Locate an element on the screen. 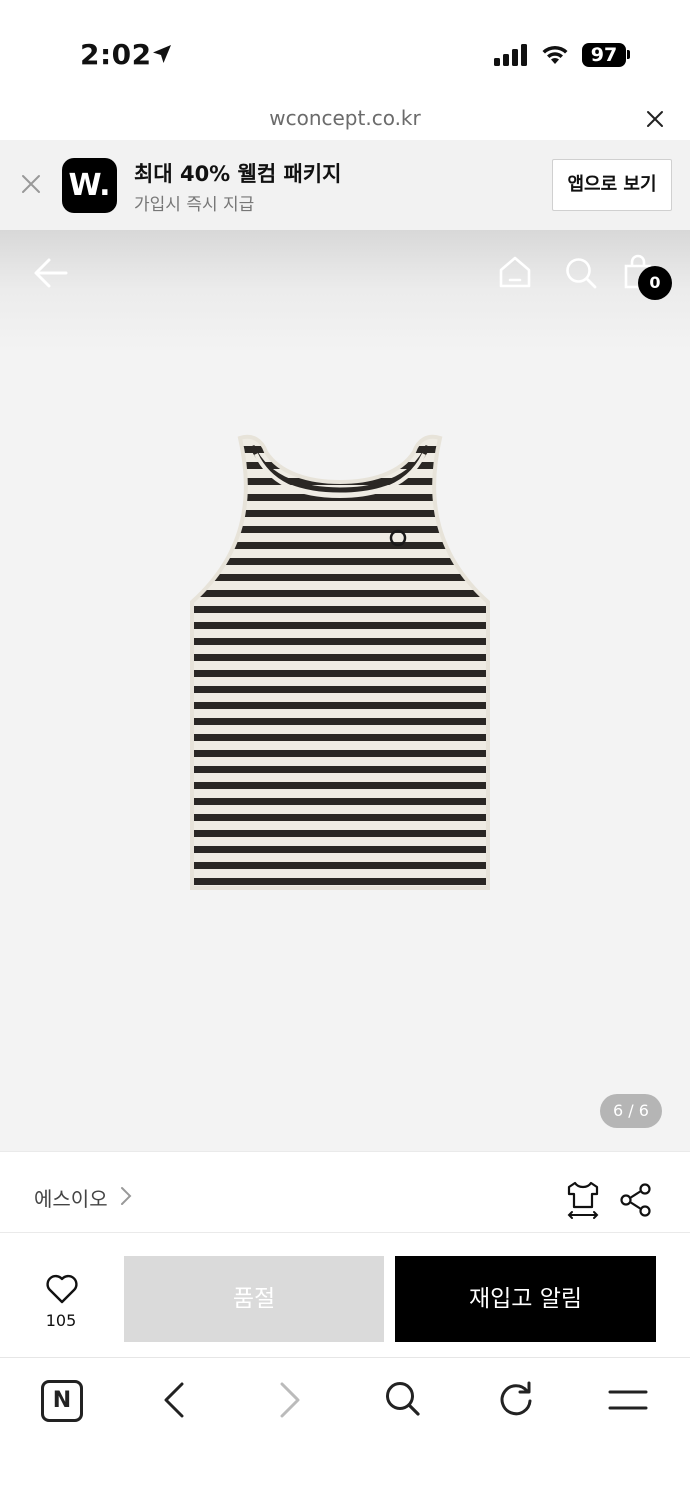 The image size is (690, 1500). url-text: wconcept.co.kr is located at coordinates (345, 118).